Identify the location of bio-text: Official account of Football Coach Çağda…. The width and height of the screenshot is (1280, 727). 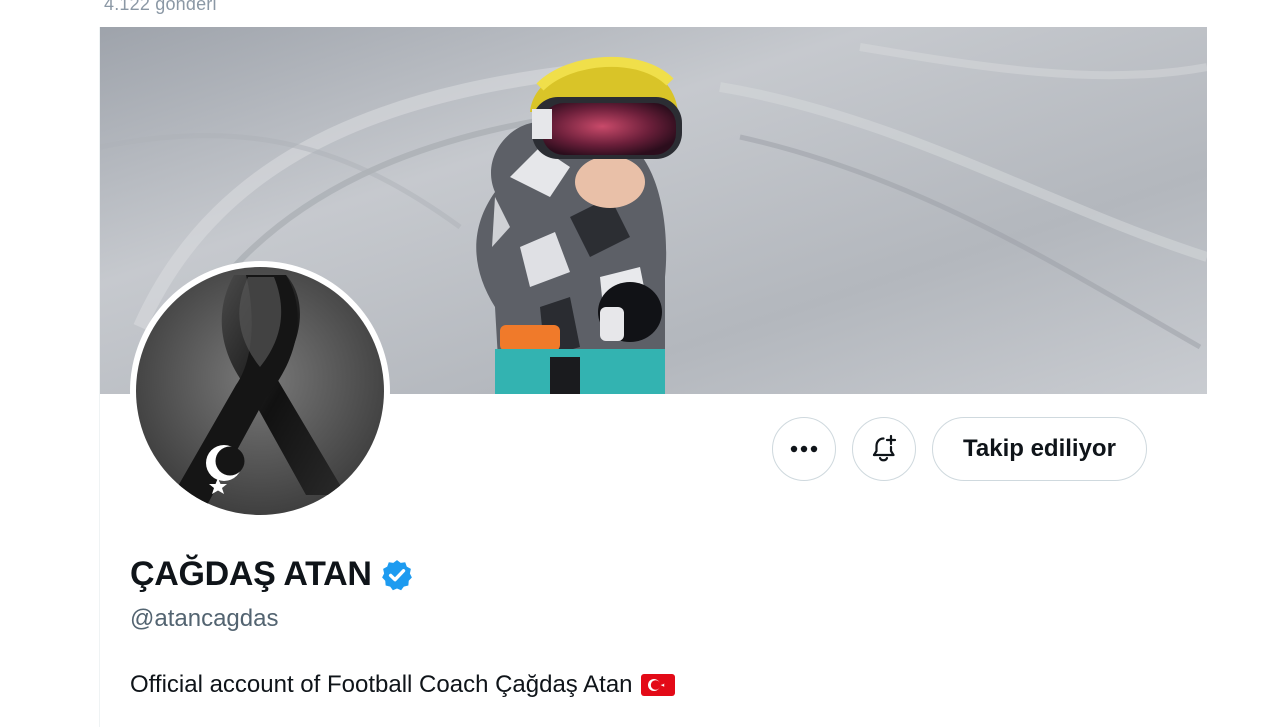
(381, 684).